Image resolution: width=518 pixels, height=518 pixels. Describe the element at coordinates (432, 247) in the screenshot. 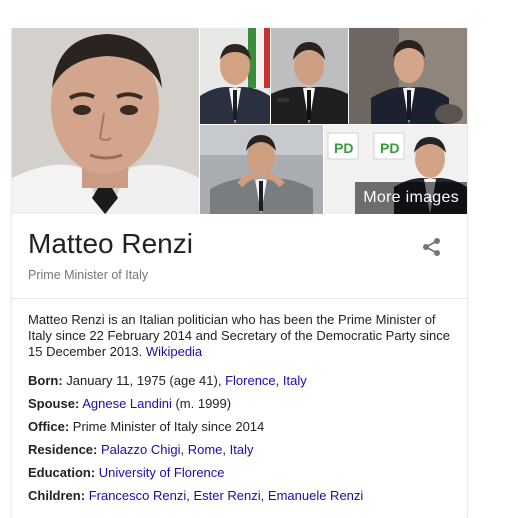

I see `share-icon` at that location.